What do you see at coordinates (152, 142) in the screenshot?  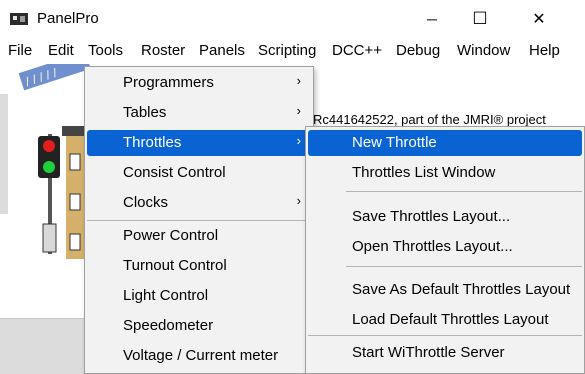 I see `menu-item-label: Throttles` at bounding box center [152, 142].